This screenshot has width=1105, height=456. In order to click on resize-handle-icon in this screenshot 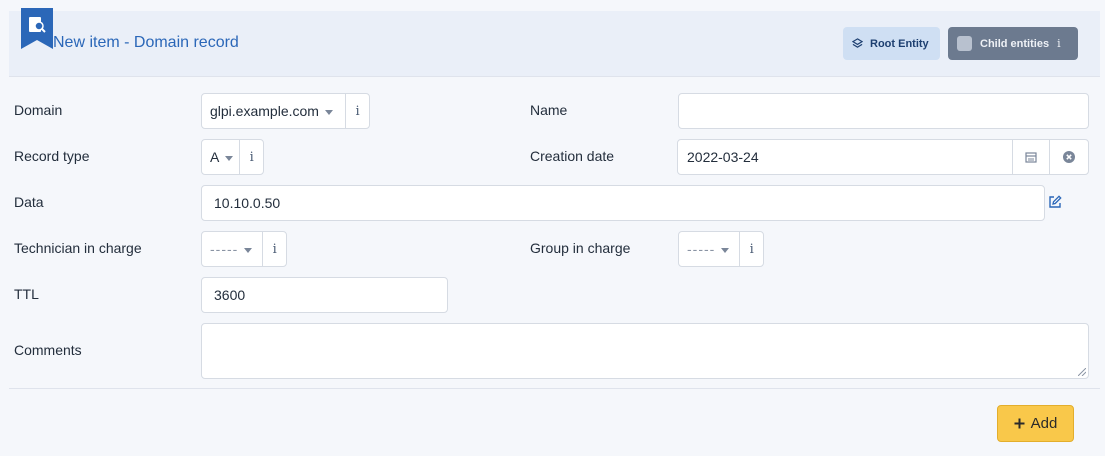, I will do `click(1082, 372)`.